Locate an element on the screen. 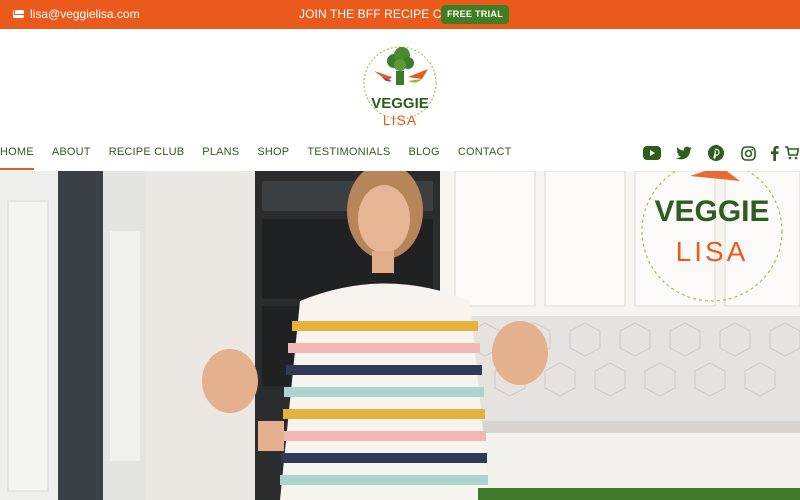 The width and height of the screenshot is (800, 500). logo-line1: VEGGIE is located at coordinates (400, 103).